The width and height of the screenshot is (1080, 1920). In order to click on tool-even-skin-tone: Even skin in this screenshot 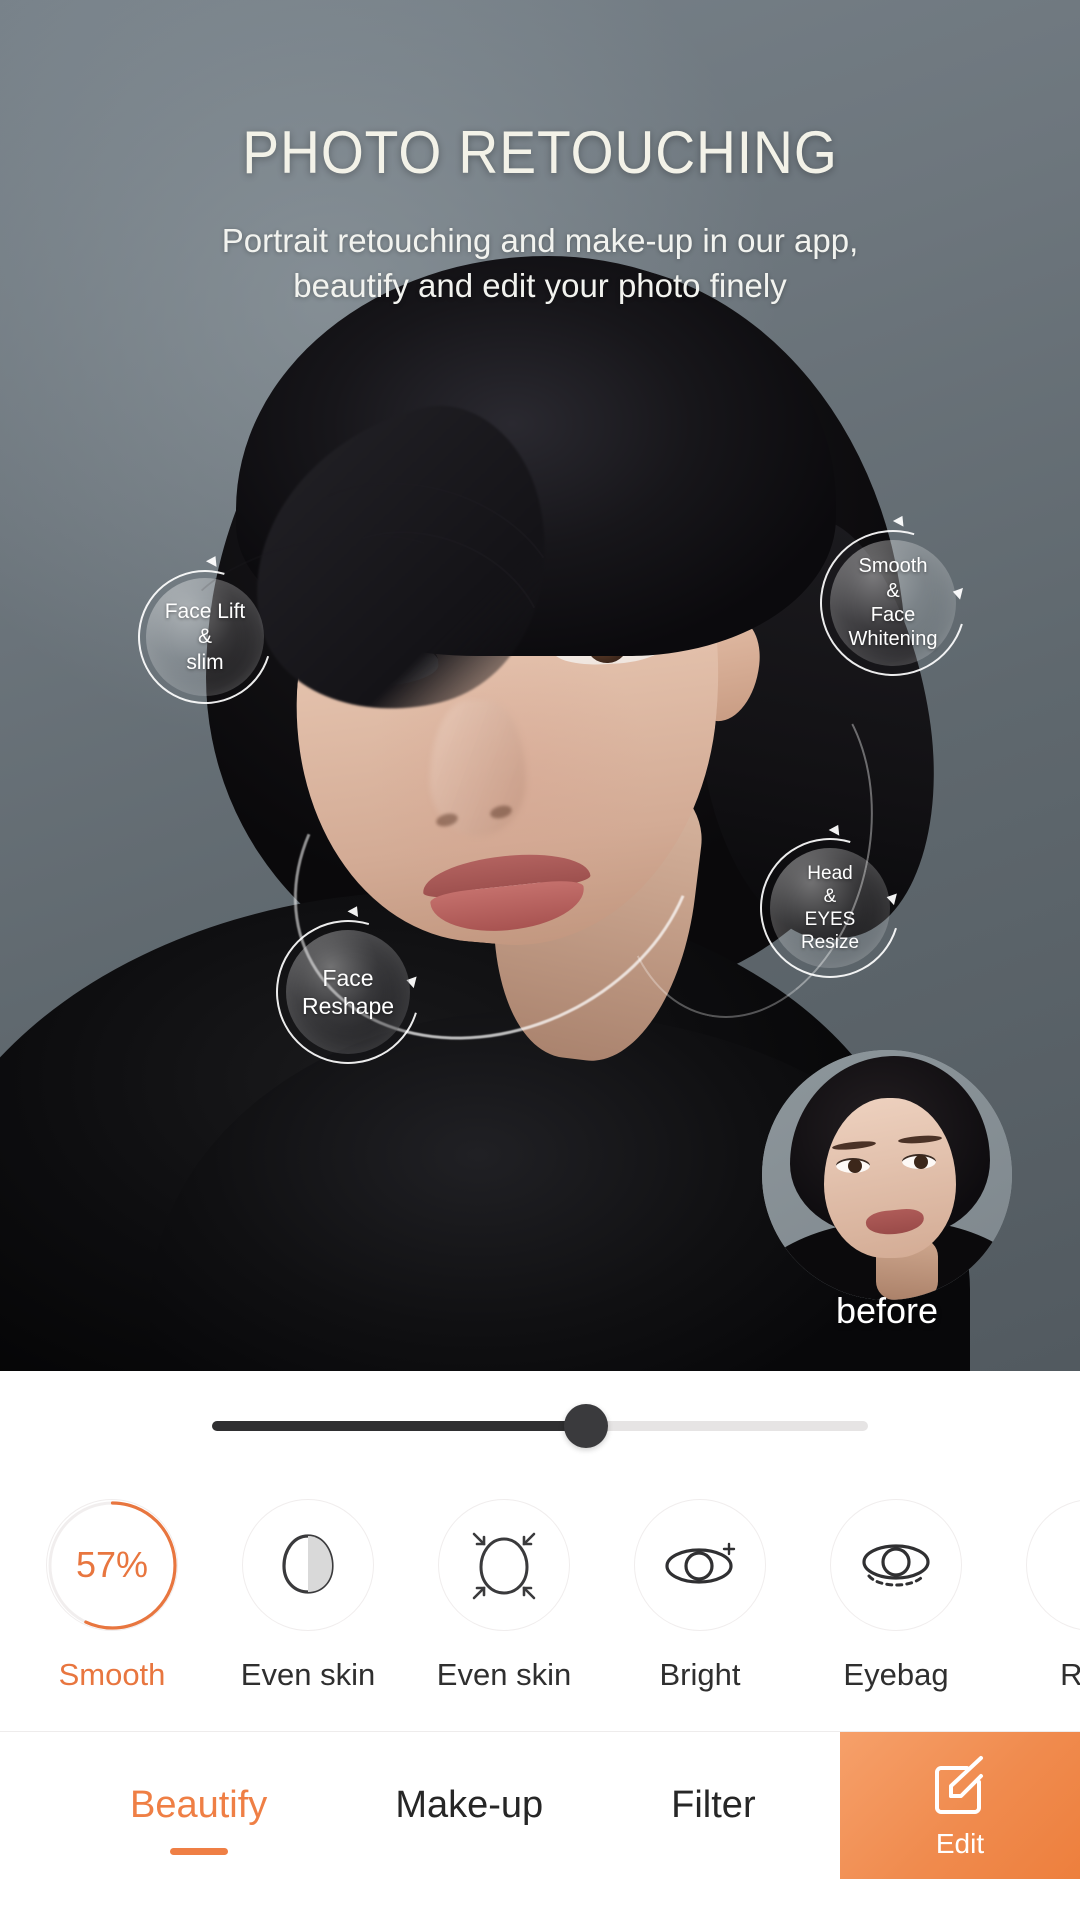, I will do `click(308, 1596)`.